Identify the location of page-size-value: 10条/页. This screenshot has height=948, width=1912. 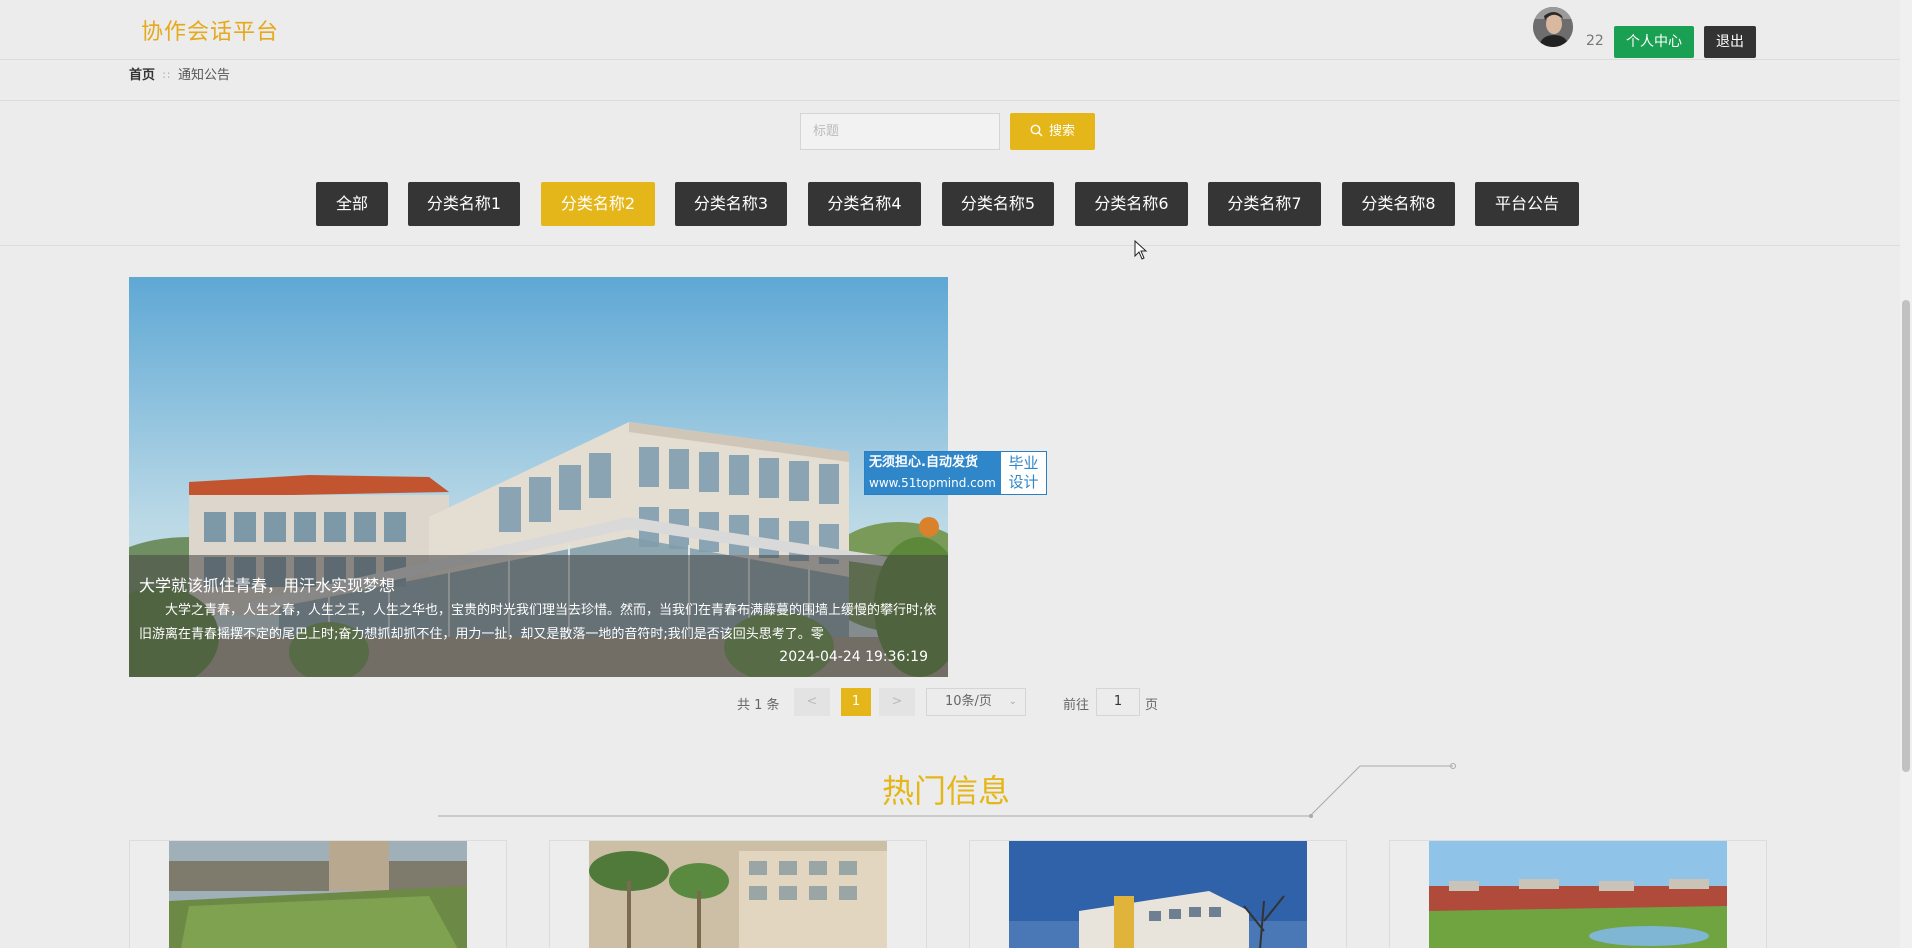
(968, 701).